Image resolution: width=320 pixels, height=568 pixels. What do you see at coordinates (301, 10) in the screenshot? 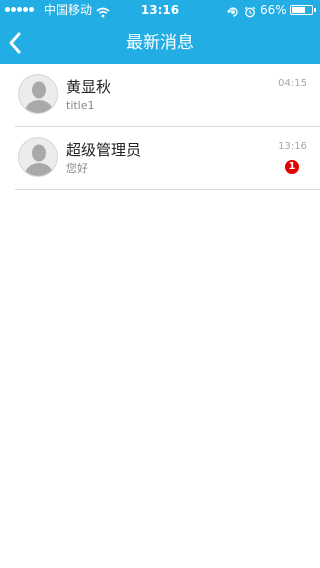
I see `battery-icon` at bounding box center [301, 10].